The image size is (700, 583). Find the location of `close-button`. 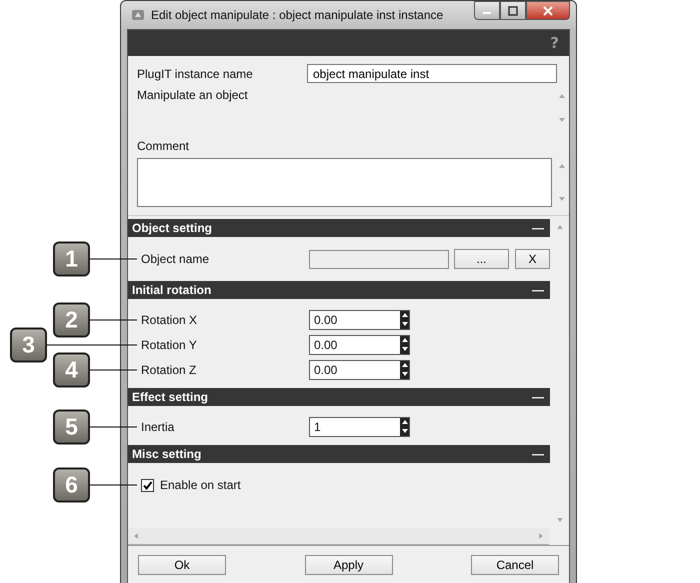

close-button is located at coordinates (548, 10).